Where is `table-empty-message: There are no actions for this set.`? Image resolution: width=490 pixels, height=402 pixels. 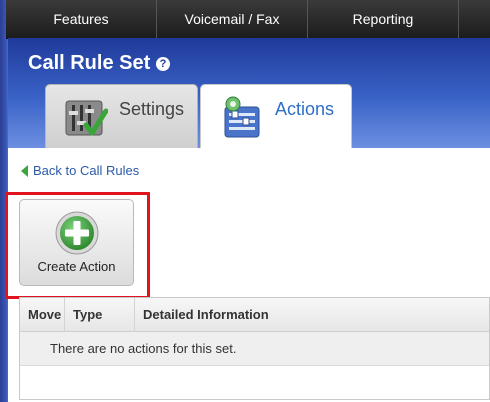 table-empty-message: There are no actions for this set. is located at coordinates (254, 349).